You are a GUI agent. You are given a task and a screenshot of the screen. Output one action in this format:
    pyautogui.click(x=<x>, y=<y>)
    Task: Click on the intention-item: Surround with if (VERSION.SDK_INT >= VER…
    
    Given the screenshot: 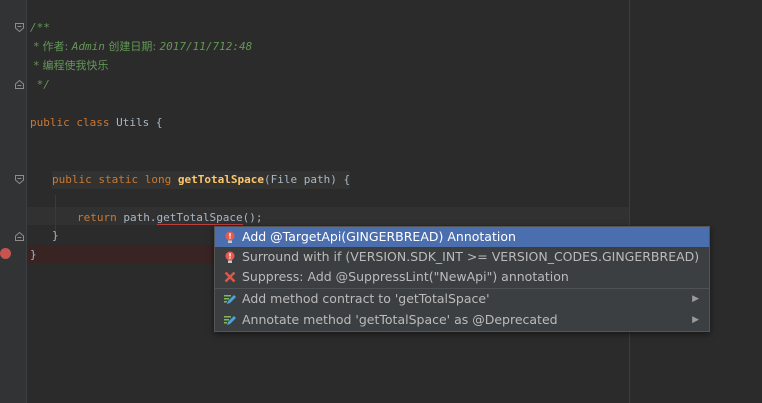 What is the action you would take?
    pyautogui.click(x=462, y=257)
    